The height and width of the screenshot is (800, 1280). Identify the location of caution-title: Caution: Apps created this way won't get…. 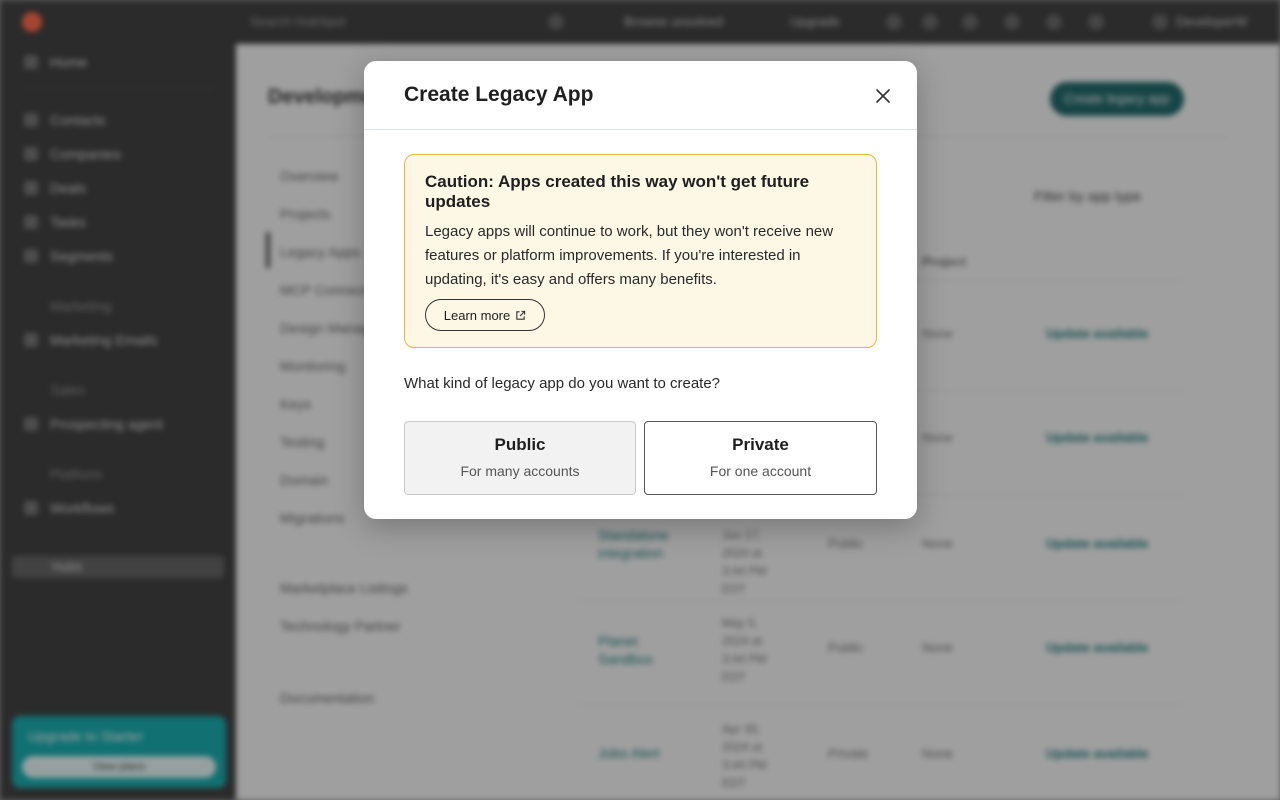
(617, 191).